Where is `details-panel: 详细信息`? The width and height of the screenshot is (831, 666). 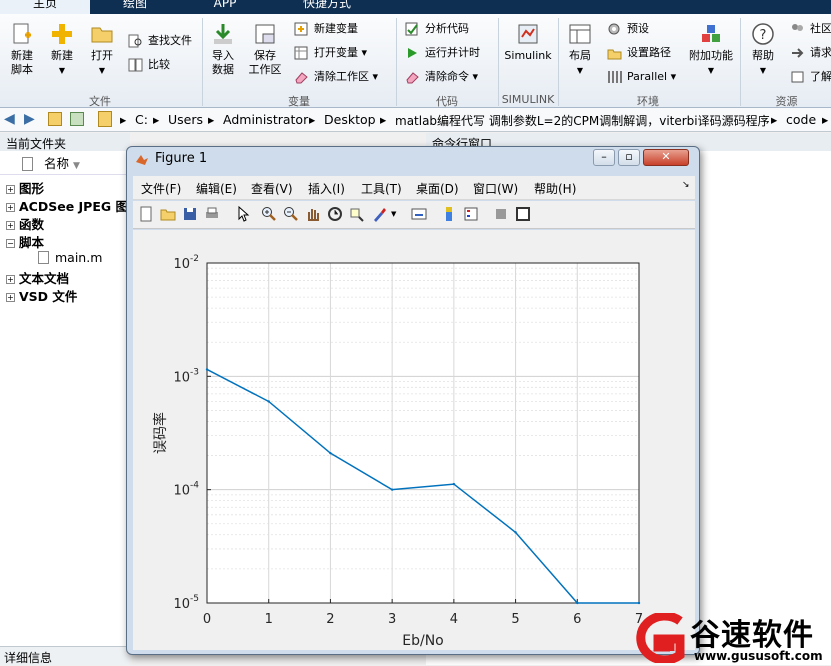 details-panel: 详细信息 is located at coordinates (65, 655).